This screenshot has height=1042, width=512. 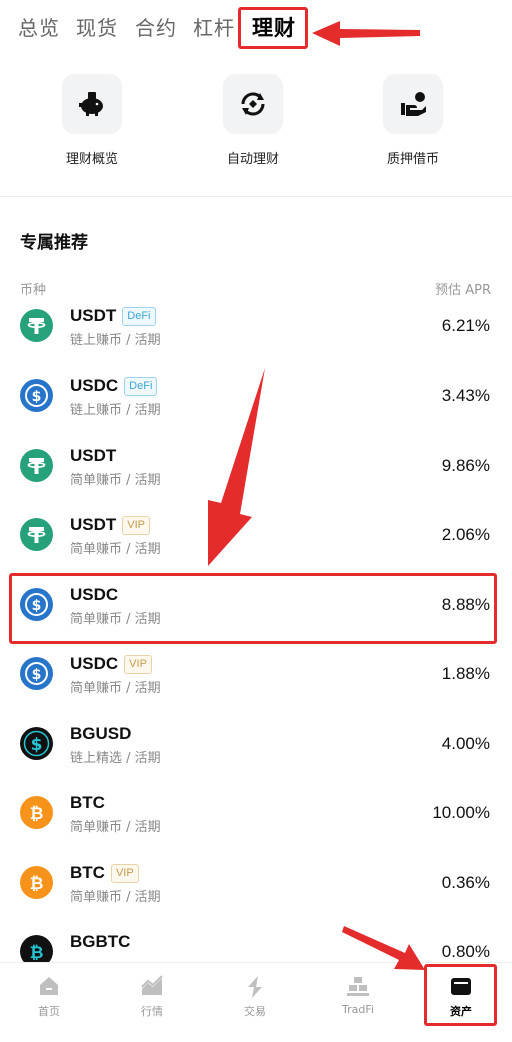 I want to click on nav-label: 交易, so click(x=255, y=1011).